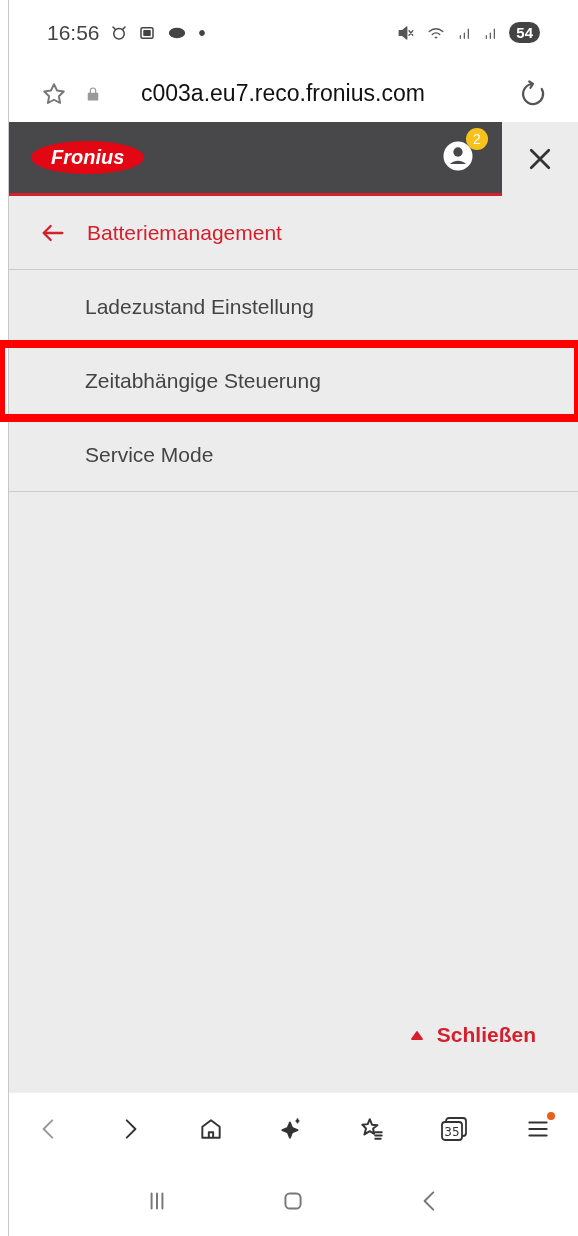 The height and width of the screenshot is (1236, 578). I want to click on address-bar: c003a.eu7.reco.fronius.com, so click(320, 93).